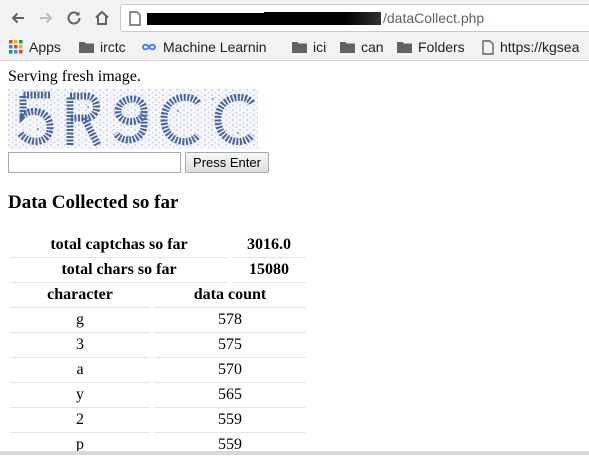  What do you see at coordinates (372, 47) in the screenshot?
I see `bookmark-label: can` at bounding box center [372, 47].